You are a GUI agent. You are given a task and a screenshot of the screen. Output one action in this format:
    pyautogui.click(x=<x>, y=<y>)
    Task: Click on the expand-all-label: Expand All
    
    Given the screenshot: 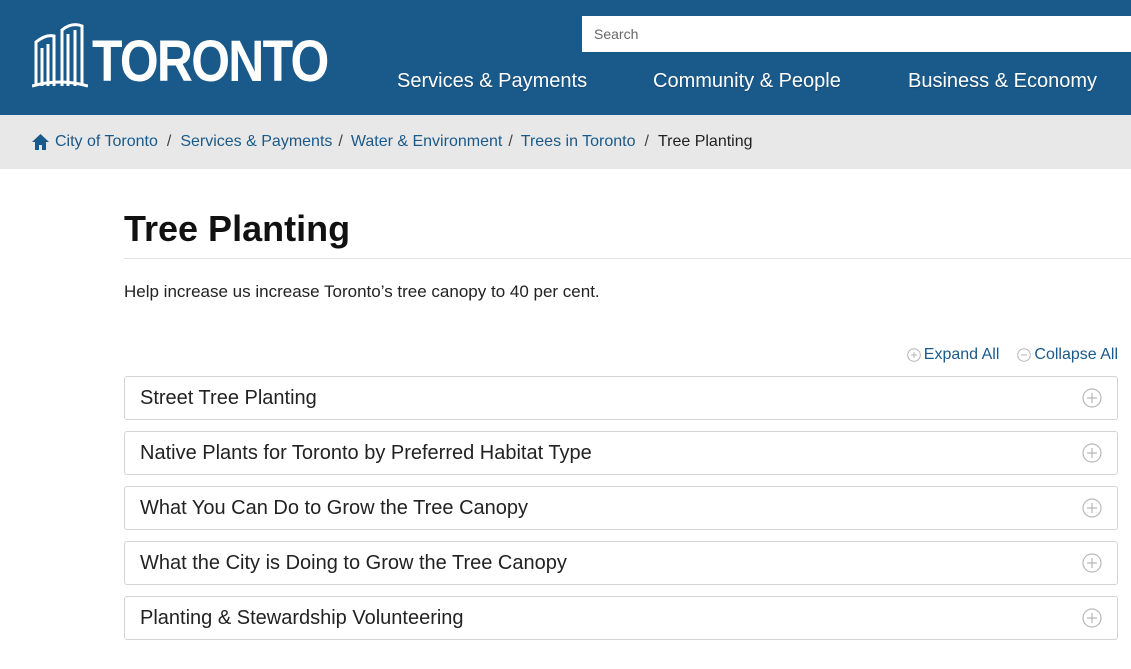 What is the action you would take?
    pyautogui.click(x=961, y=354)
    